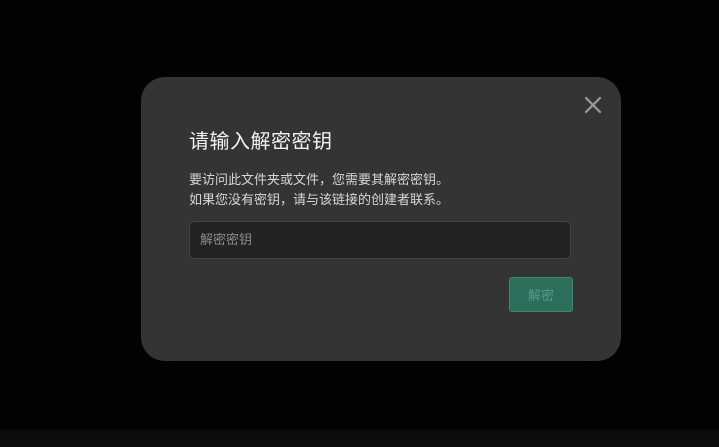 Image resolution: width=719 pixels, height=447 pixels. Describe the element at coordinates (593, 105) in the screenshot. I see `close-icon` at that location.